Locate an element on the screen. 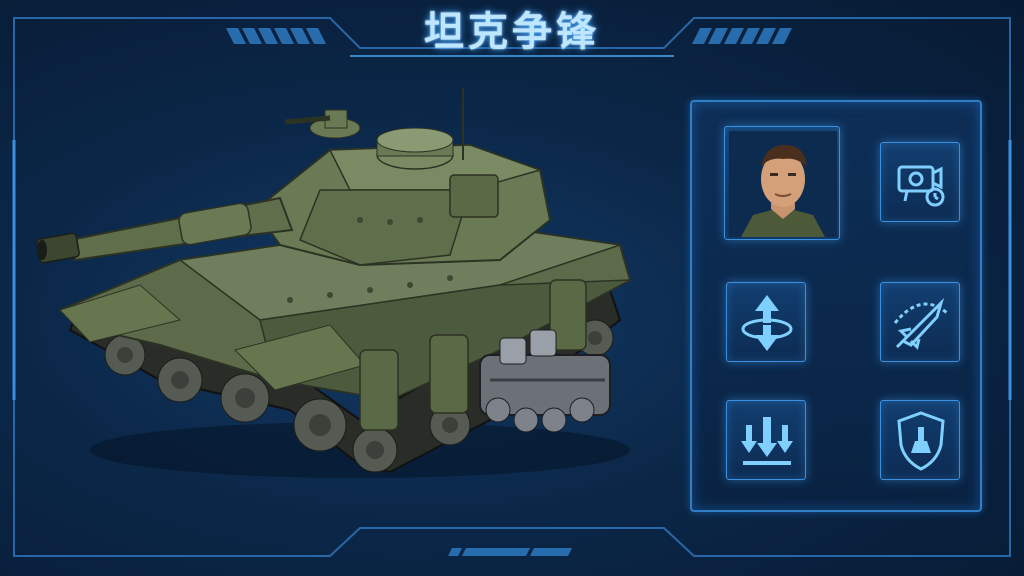 Image resolution: width=1024 pixels, height=576 pixels. targeting-camera-icon is located at coordinates (921, 186).